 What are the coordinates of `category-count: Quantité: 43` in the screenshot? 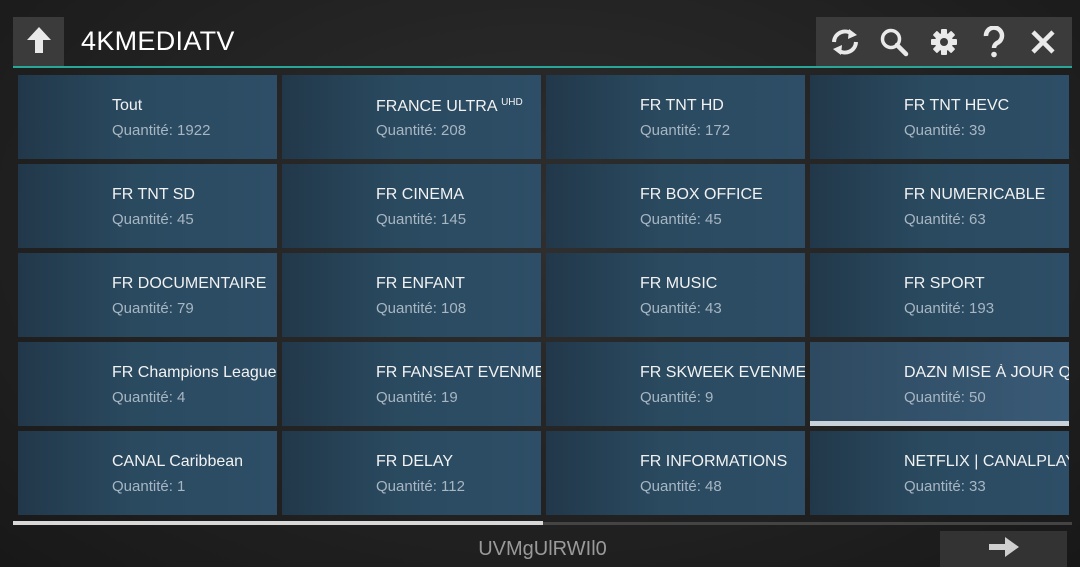 It's located at (681, 308).